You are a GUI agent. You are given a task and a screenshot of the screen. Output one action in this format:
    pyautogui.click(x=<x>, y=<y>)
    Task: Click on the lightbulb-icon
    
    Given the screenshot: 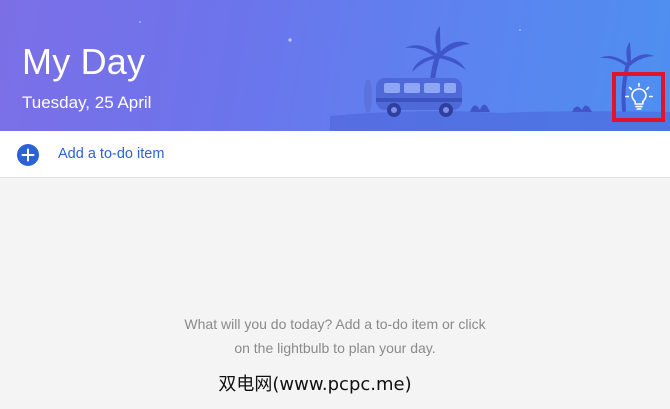 What is the action you would take?
    pyautogui.click(x=638, y=96)
    